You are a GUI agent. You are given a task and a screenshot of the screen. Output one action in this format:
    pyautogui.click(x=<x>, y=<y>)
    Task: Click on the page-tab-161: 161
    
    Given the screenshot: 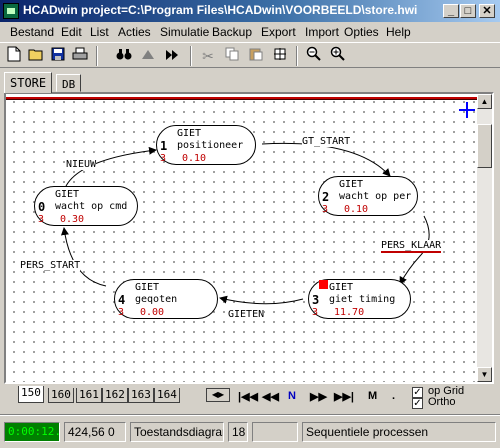 What is the action you would take?
    pyautogui.click(x=89, y=395)
    